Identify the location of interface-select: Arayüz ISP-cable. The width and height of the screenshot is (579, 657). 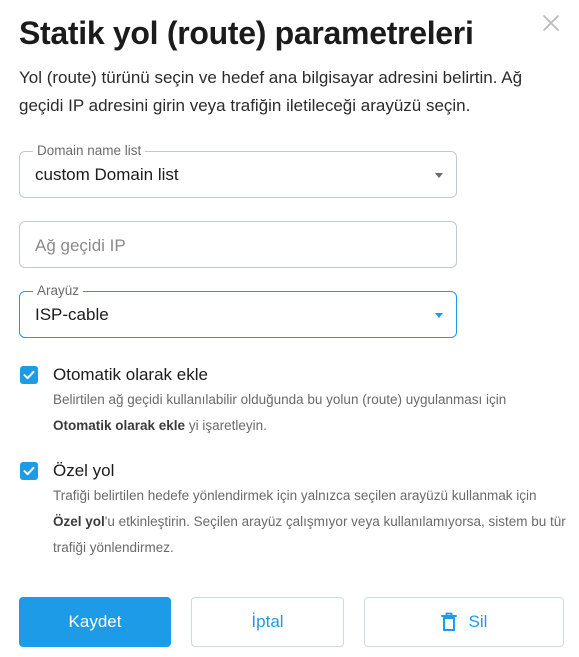
(238, 310).